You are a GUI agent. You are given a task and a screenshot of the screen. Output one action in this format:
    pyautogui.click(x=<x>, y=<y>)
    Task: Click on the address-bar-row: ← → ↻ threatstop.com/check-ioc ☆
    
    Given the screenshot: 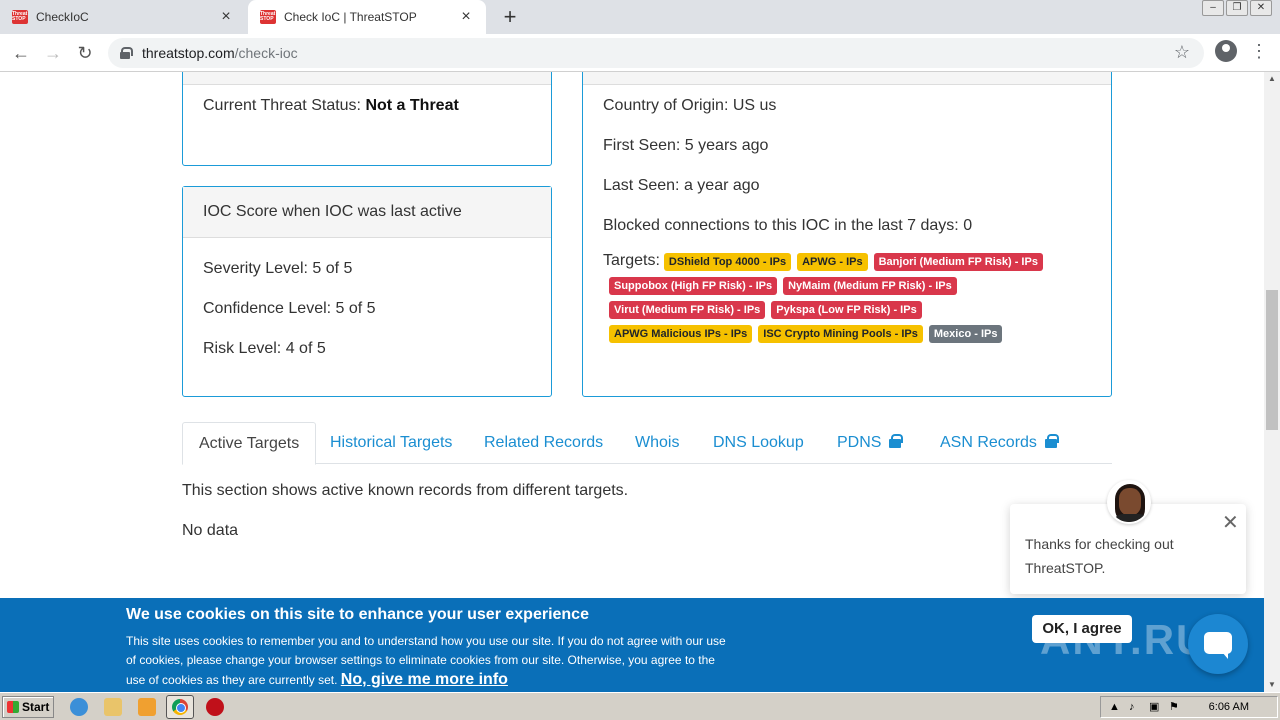 What is the action you would take?
    pyautogui.click(x=640, y=53)
    